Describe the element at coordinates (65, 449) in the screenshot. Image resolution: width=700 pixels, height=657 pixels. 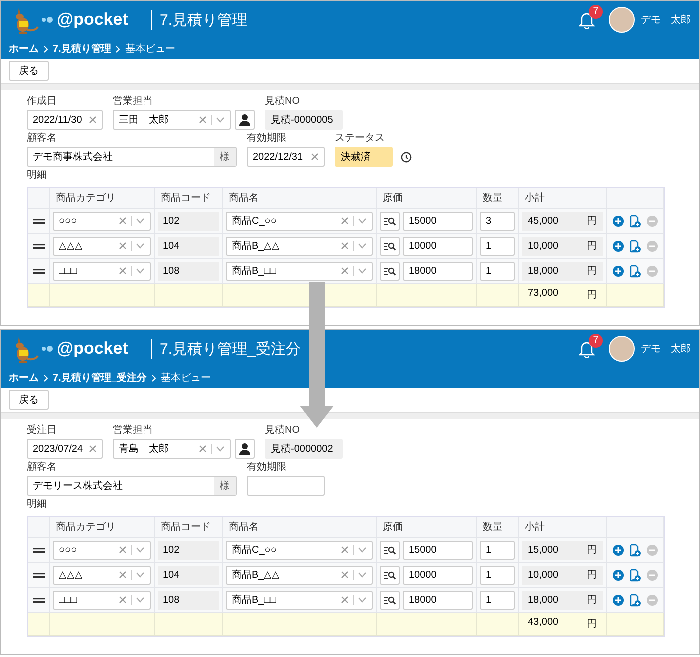
I see `date-field: 2023/07/24` at that location.